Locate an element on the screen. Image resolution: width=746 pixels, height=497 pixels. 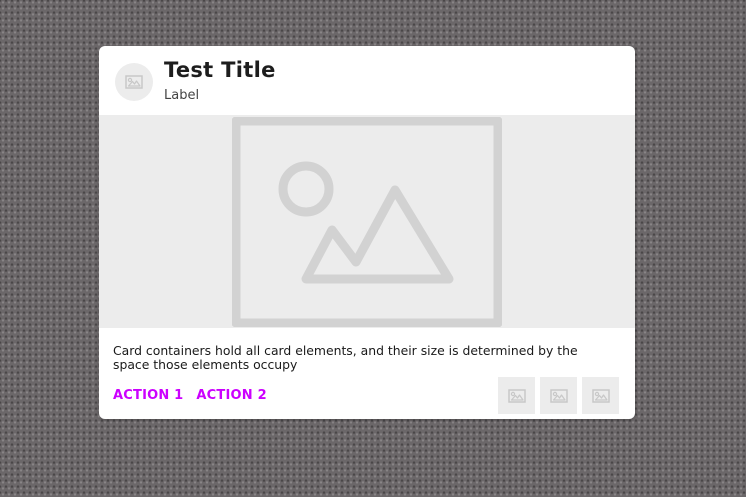
action-1-button: ACTION 1 is located at coordinates (148, 395).